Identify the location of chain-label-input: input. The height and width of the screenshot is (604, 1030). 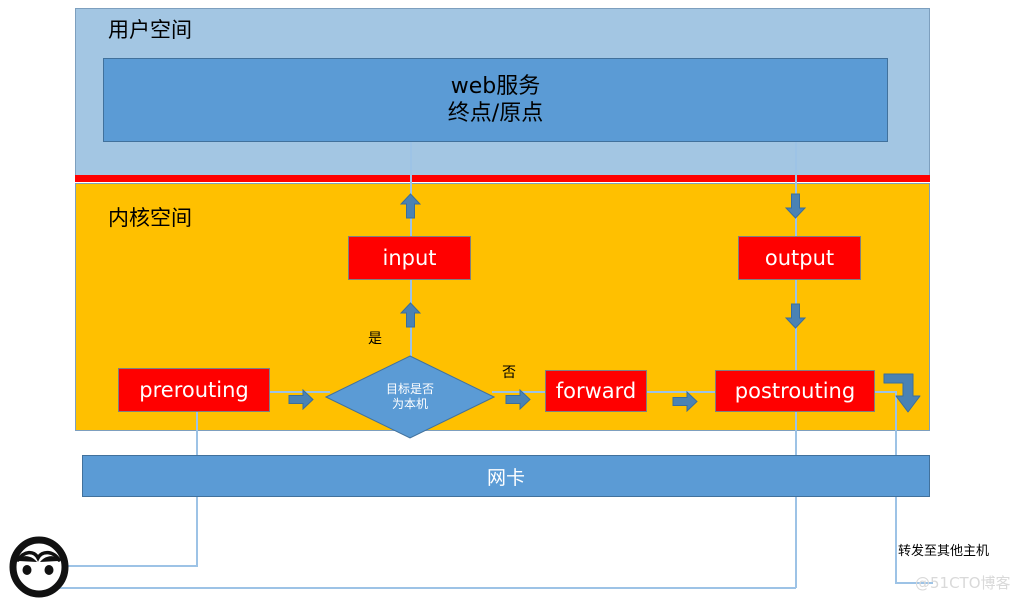
(409, 258).